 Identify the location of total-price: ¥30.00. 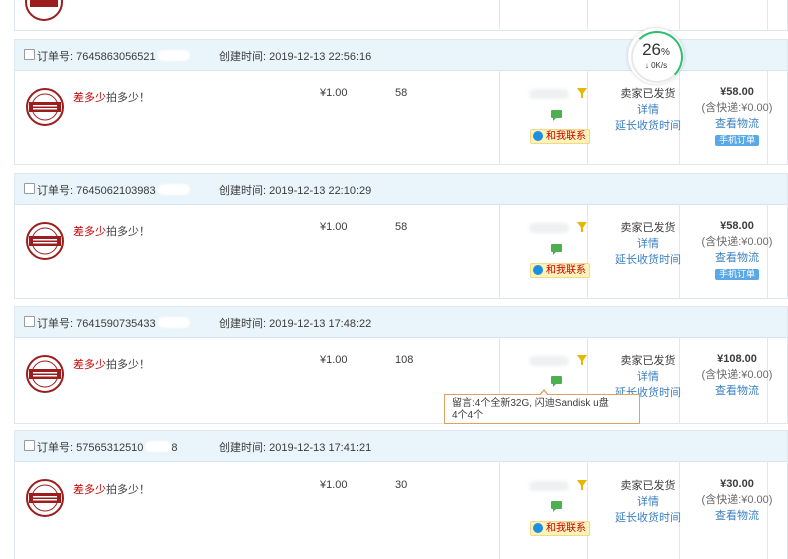
(737, 484).